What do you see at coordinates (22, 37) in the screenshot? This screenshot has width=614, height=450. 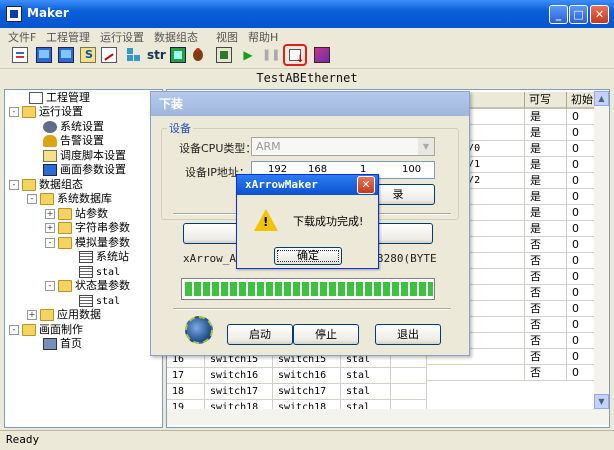 I see `menu-file: 文件F` at bounding box center [22, 37].